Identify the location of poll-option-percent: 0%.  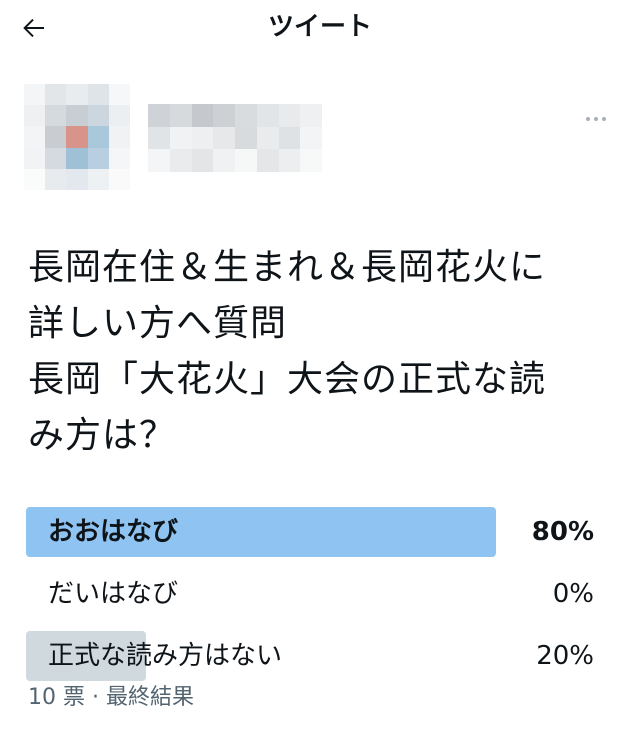
(573, 594).